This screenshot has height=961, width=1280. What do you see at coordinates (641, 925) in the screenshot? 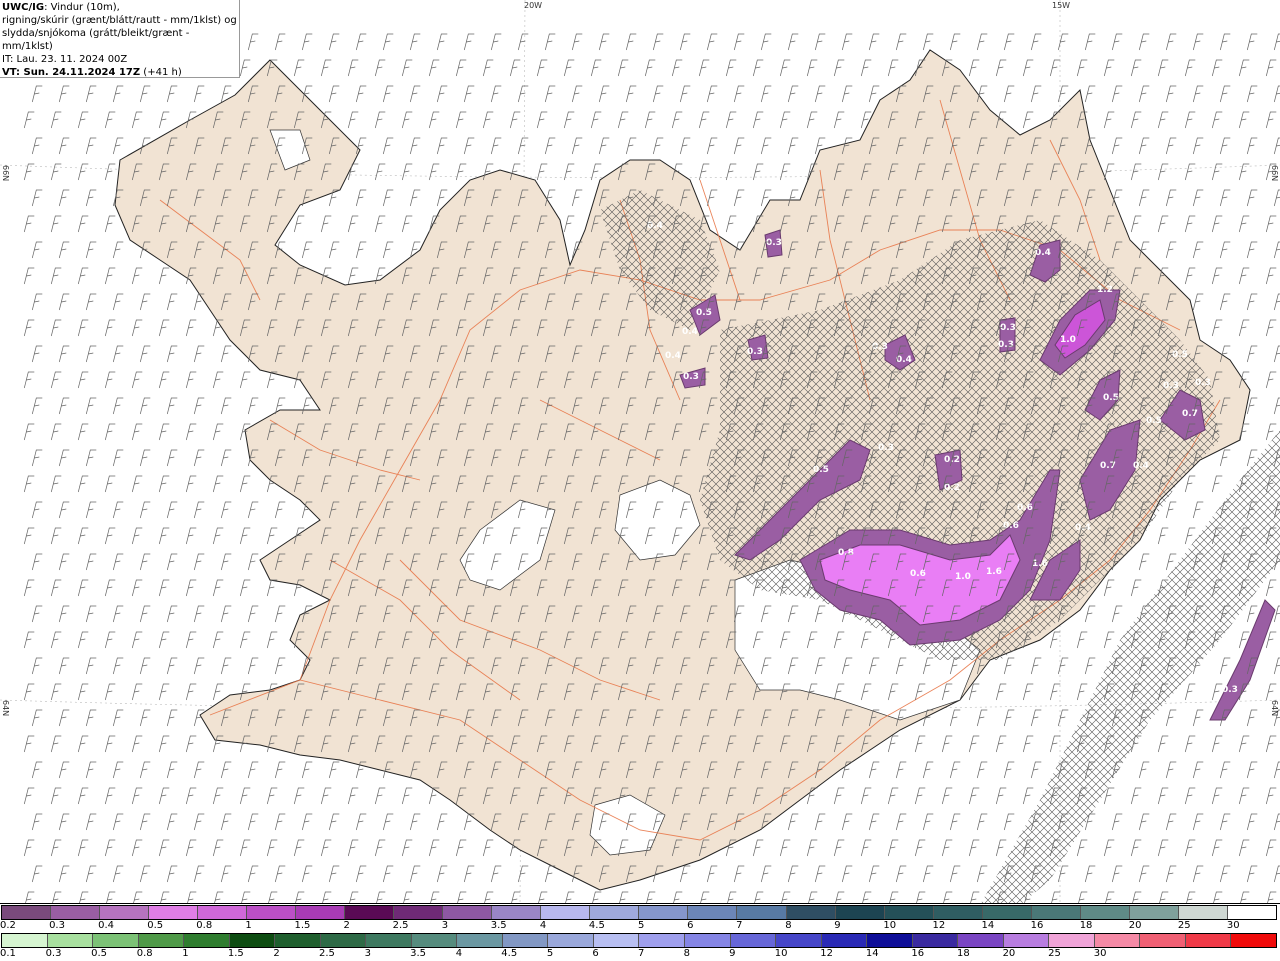
I see `legend-label: 5` at bounding box center [641, 925].